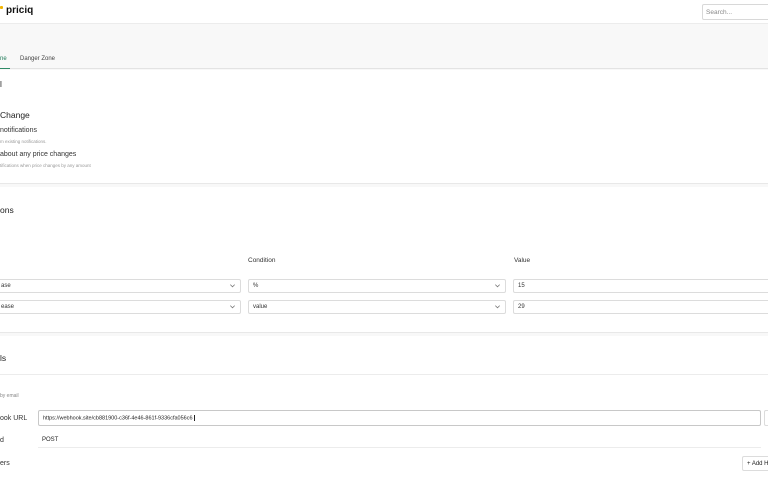 This screenshot has width=768, height=480. What do you see at coordinates (23, 141) in the screenshot?
I see `option-desc-notifications: m existing notifications.` at bounding box center [23, 141].